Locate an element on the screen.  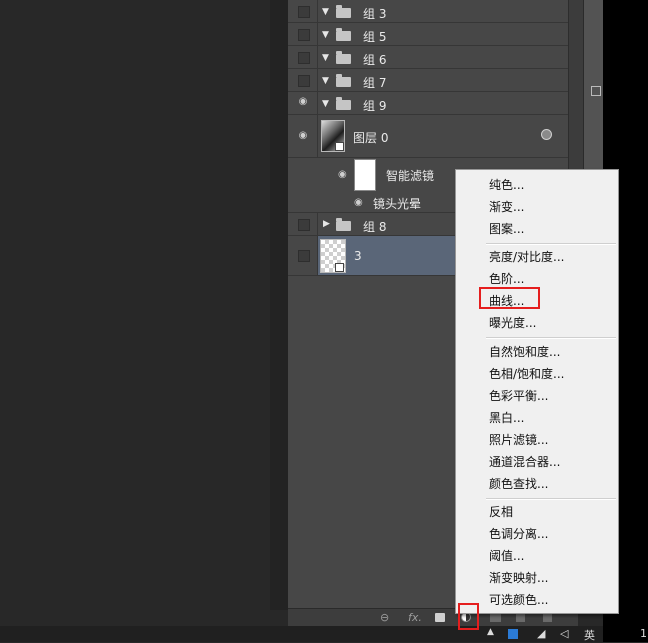
layer-name: 组 7 is located at coordinates (375, 83).